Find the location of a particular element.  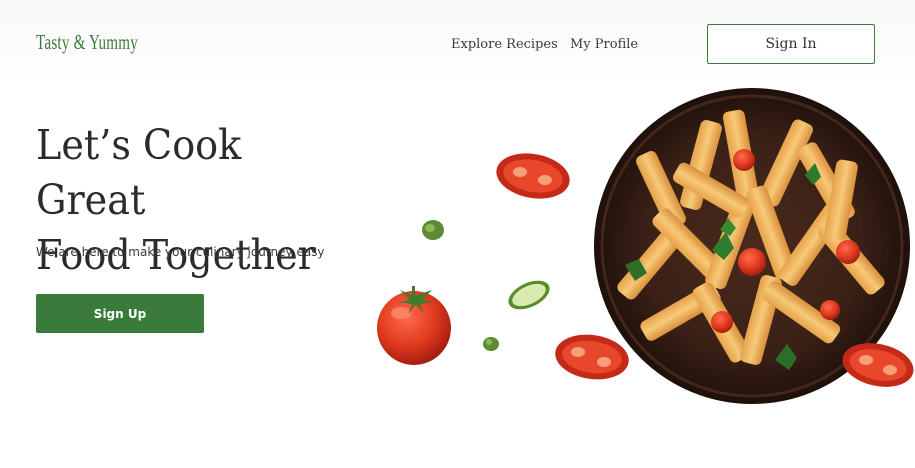

sign-up-button: Sign Up is located at coordinates (120, 313).